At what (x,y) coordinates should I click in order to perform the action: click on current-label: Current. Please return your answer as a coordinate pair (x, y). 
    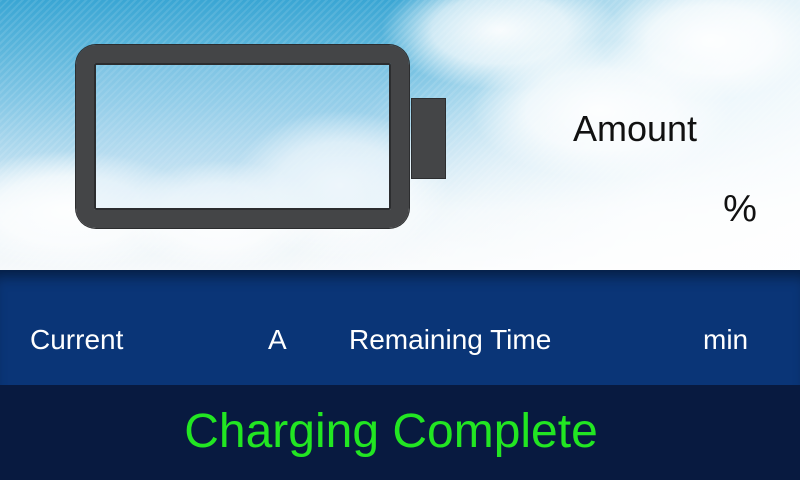
    Looking at the image, I should click on (77, 339).